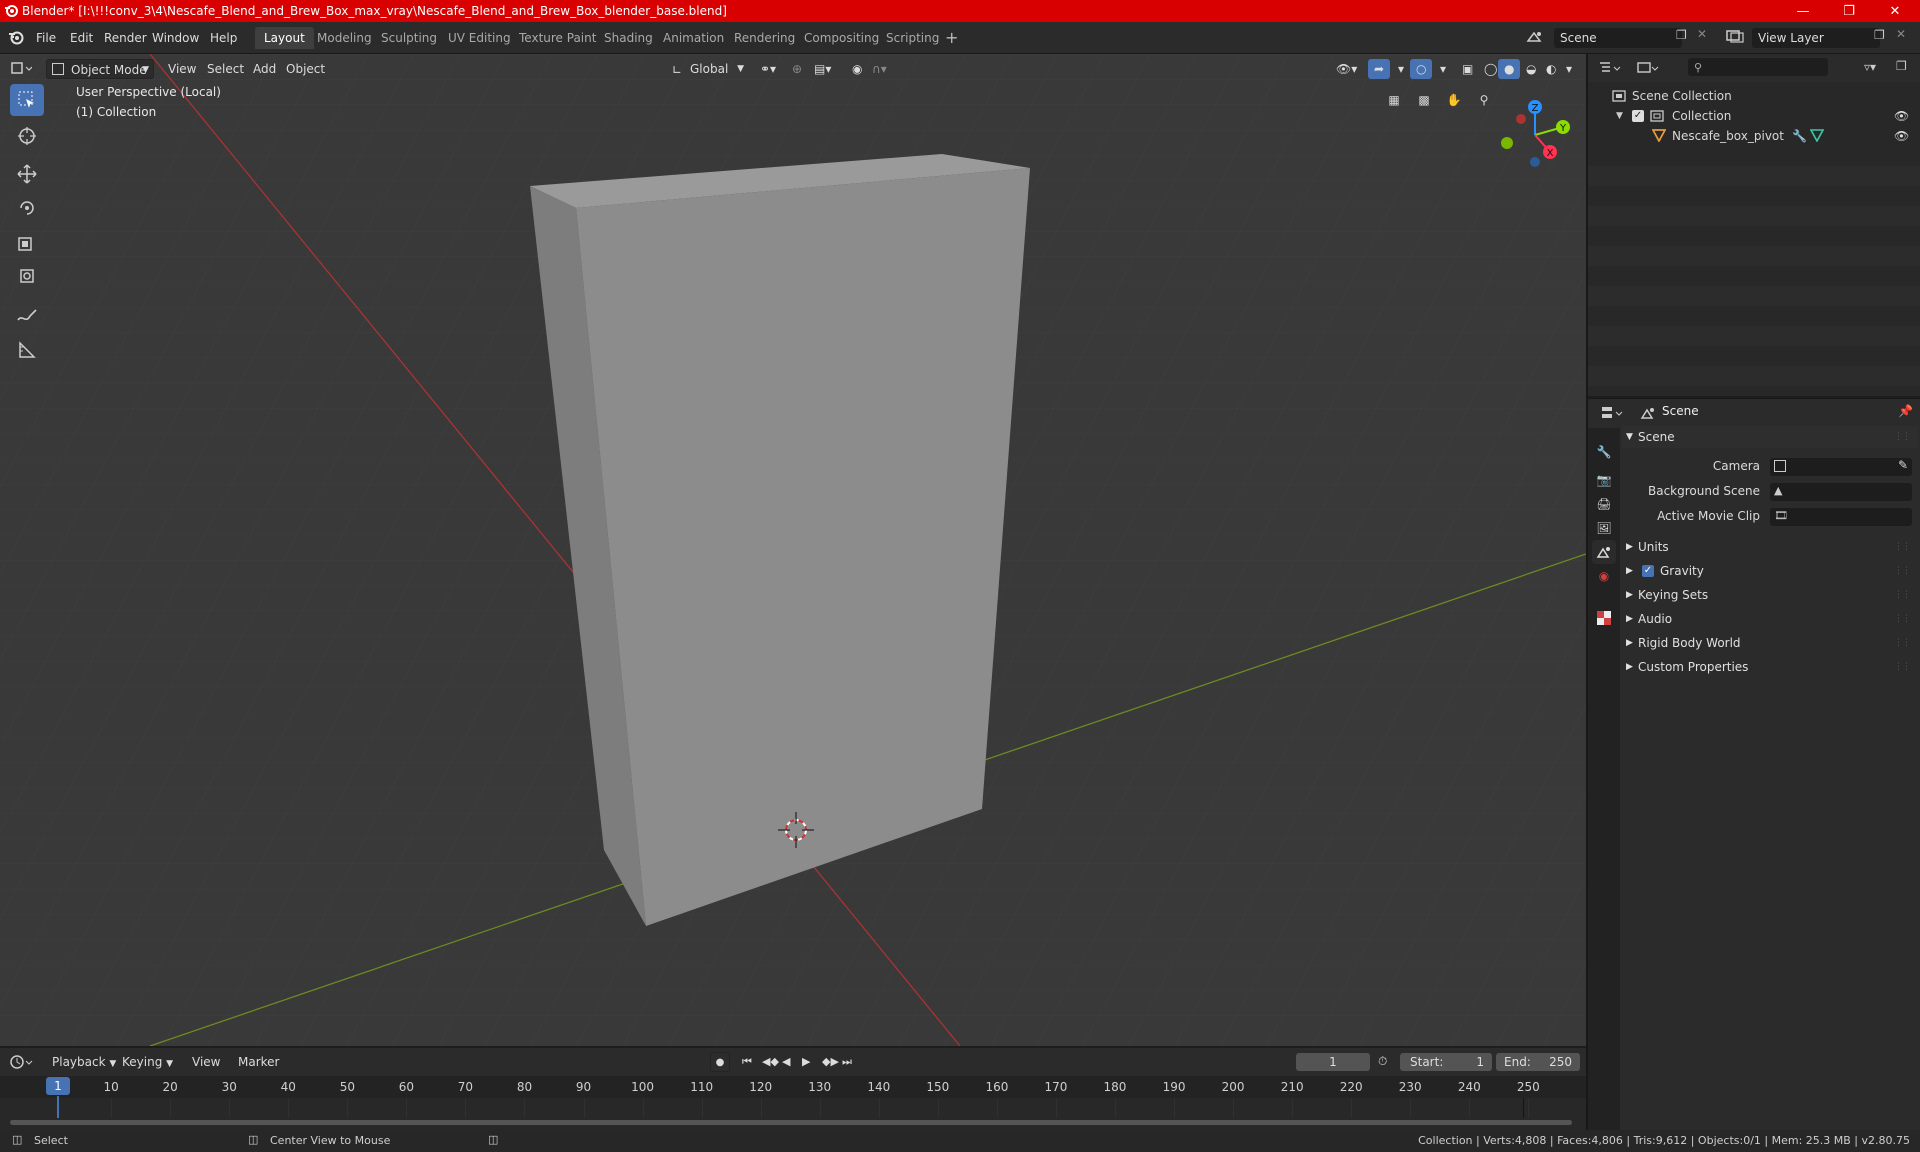  What do you see at coordinates (1681, 35) in the screenshot?
I see `new-scene-icon: ❐` at bounding box center [1681, 35].